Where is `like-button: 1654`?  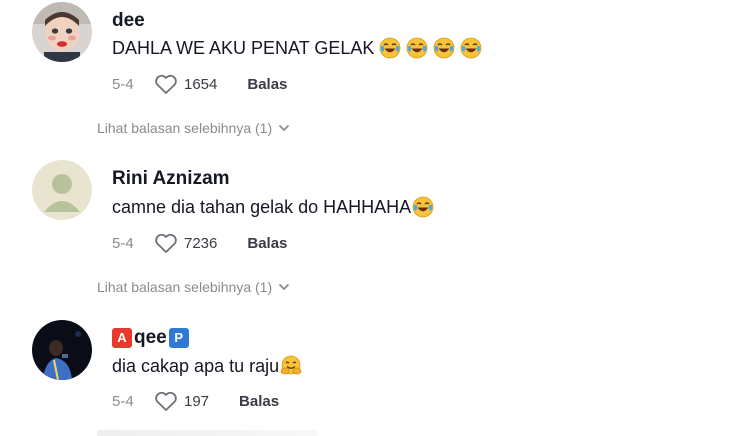
like-button: 1654 is located at coordinates (185, 84).